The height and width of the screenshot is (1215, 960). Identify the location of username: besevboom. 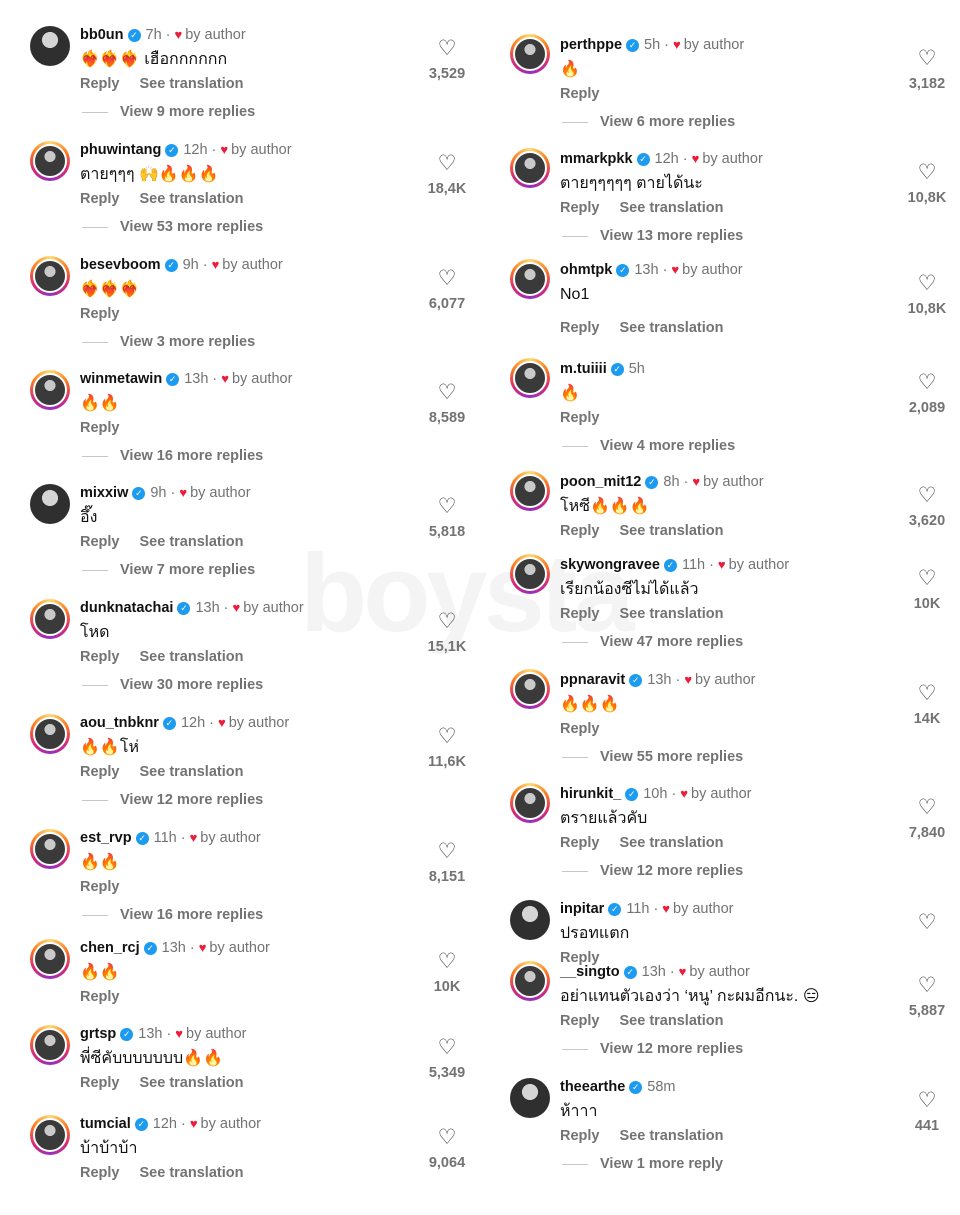
(120, 265).